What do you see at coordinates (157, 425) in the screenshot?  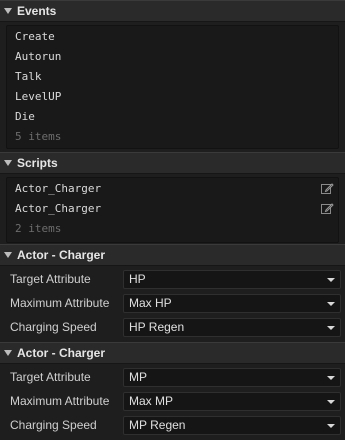 I see `dropdown-value: MP Regen` at bounding box center [157, 425].